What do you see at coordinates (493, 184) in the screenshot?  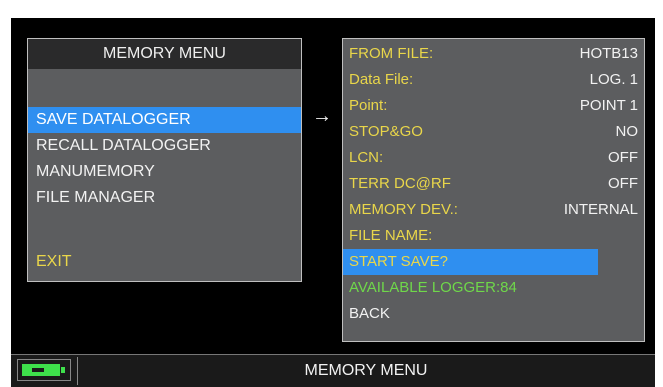 I see `row-terr-dc-rf: TERR DC@RF OFF` at bounding box center [493, 184].